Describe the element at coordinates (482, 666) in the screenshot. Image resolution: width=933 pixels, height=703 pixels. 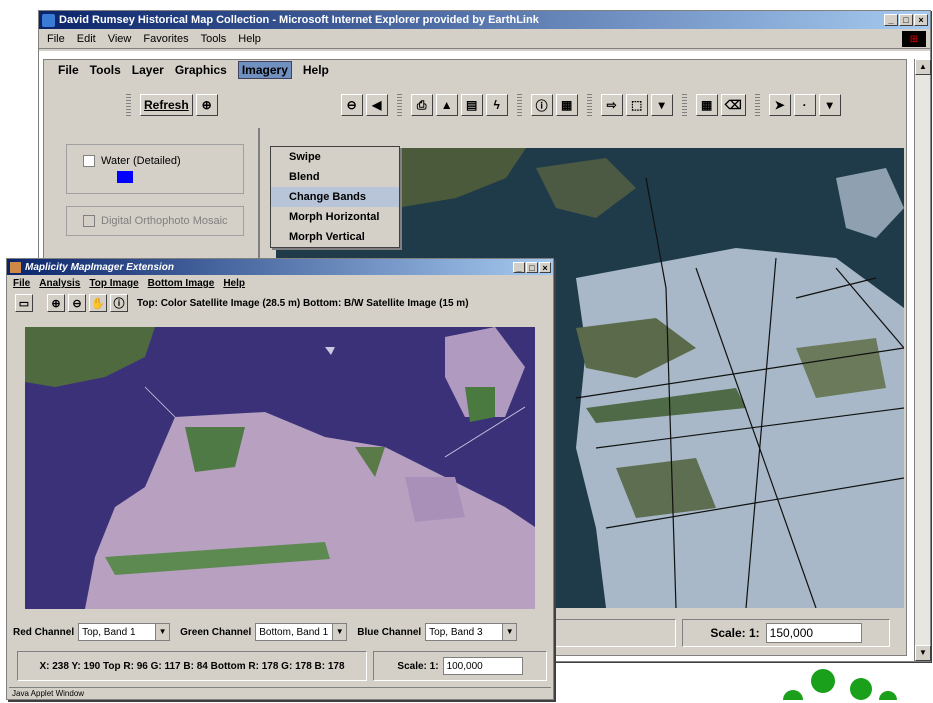
I see `scale-input: 100,000` at that location.